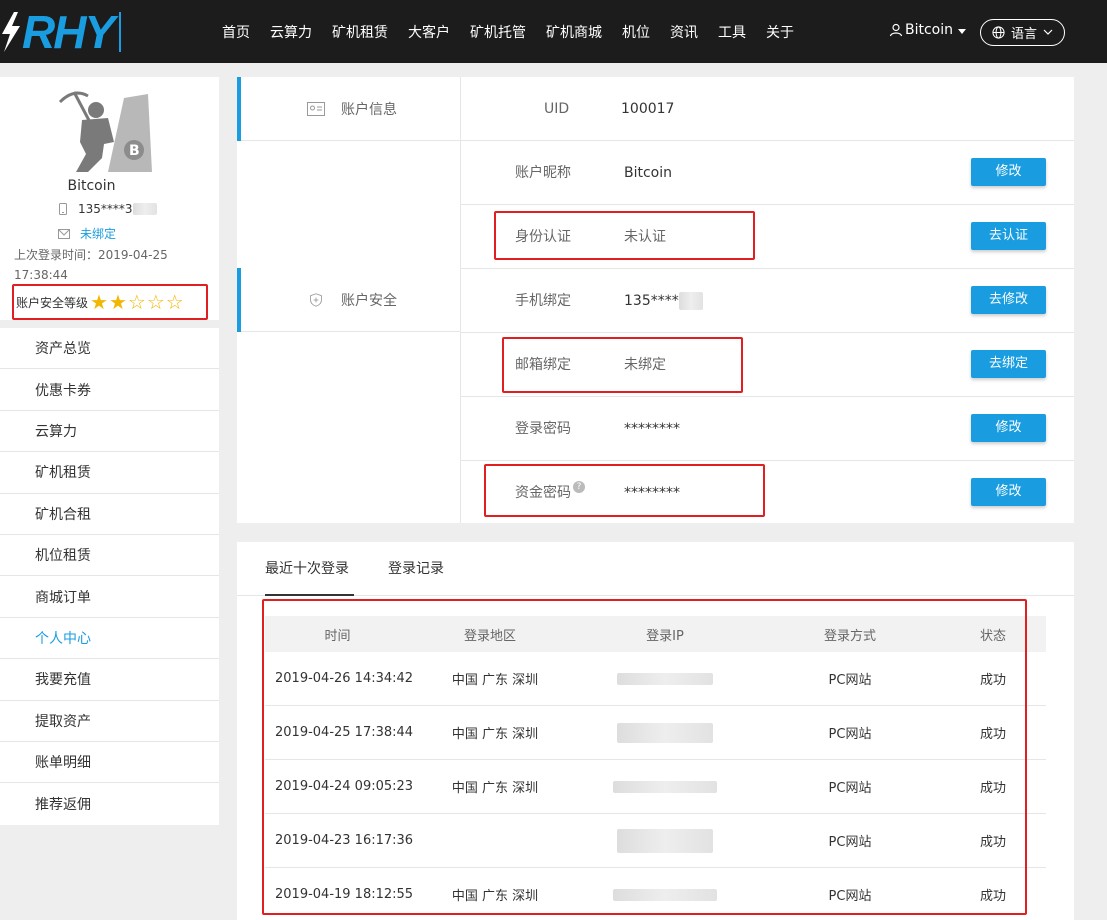 This screenshot has width=1107, height=920. What do you see at coordinates (109, 349) in the screenshot?
I see `sidebar-item-assets: 资产总览` at bounding box center [109, 349].